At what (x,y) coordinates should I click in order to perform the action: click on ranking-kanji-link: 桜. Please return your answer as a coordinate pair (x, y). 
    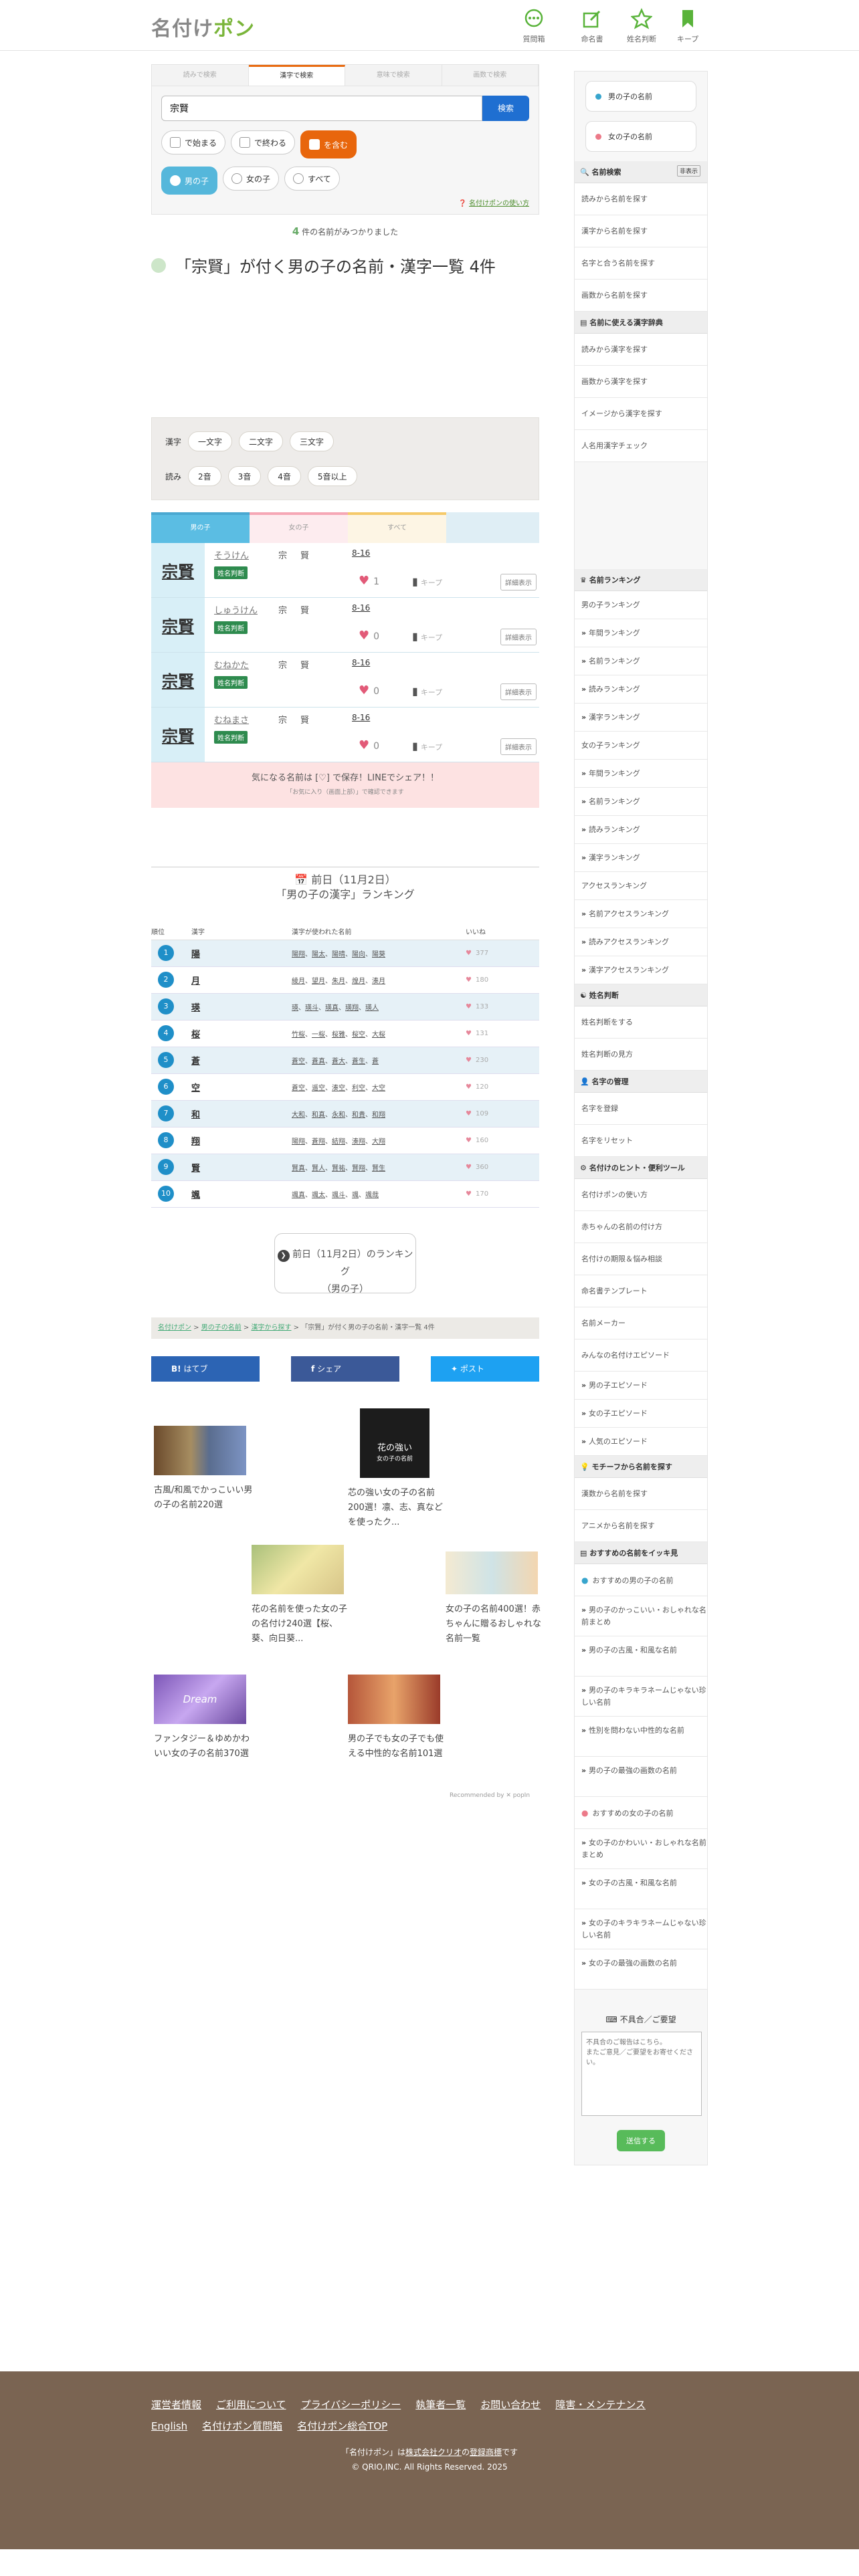
    Looking at the image, I should click on (196, 1035).